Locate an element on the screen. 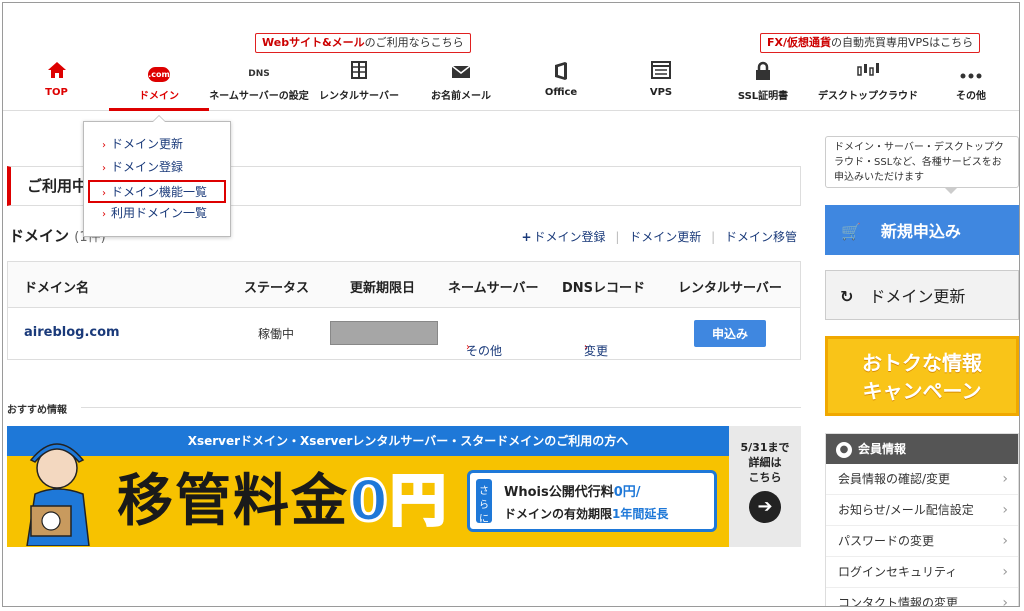 Image resolution: width=1024 pixels, height=611 pixels. member-item-password: パスワードの変更 › is located at coordinates (922, 541).